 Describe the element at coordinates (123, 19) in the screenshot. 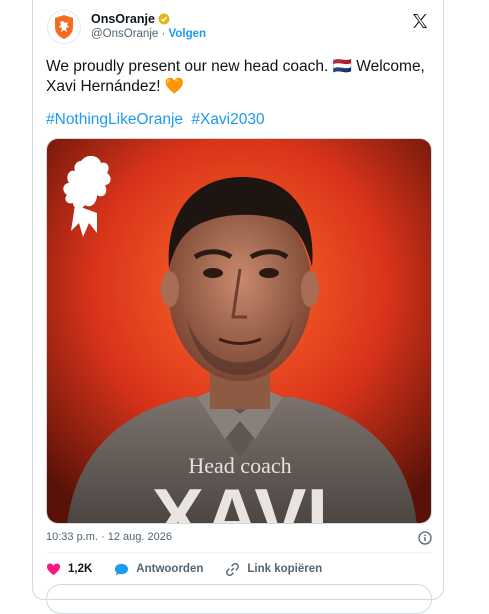

I see `display-name: OnsOranje` at that location.